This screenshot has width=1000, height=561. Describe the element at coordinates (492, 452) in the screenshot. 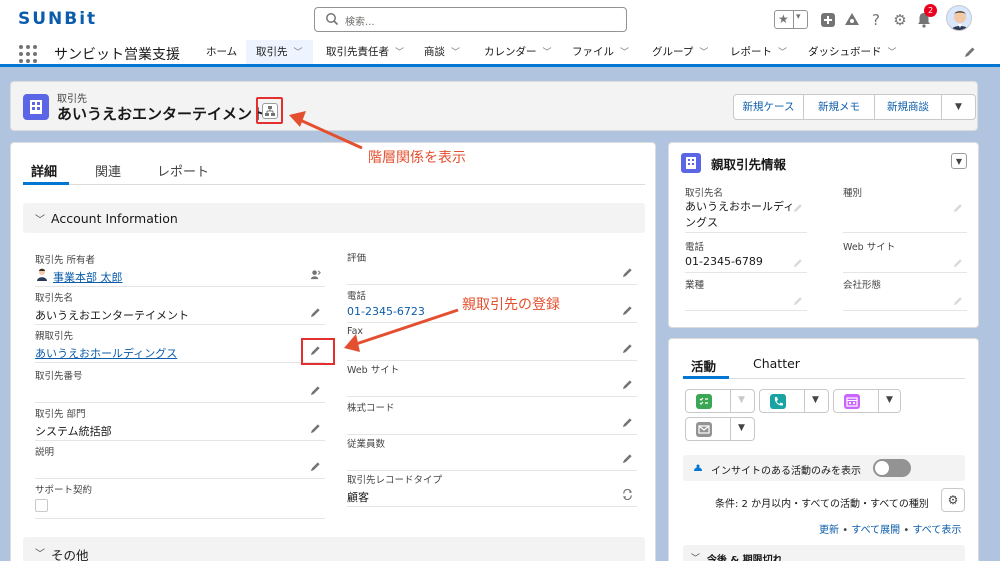

I see `field-employees: 従業員数` at that location.